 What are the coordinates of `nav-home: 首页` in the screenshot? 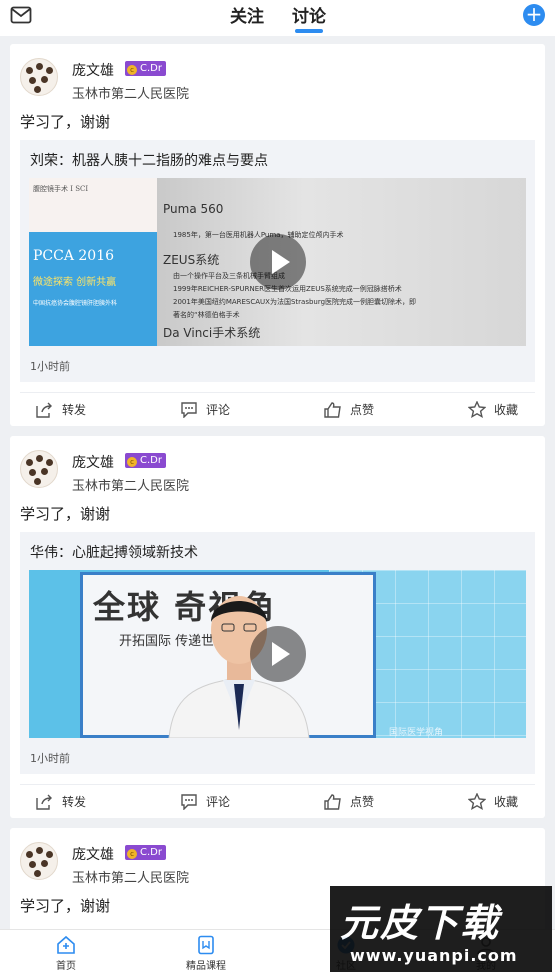 It's located at (66, 953).